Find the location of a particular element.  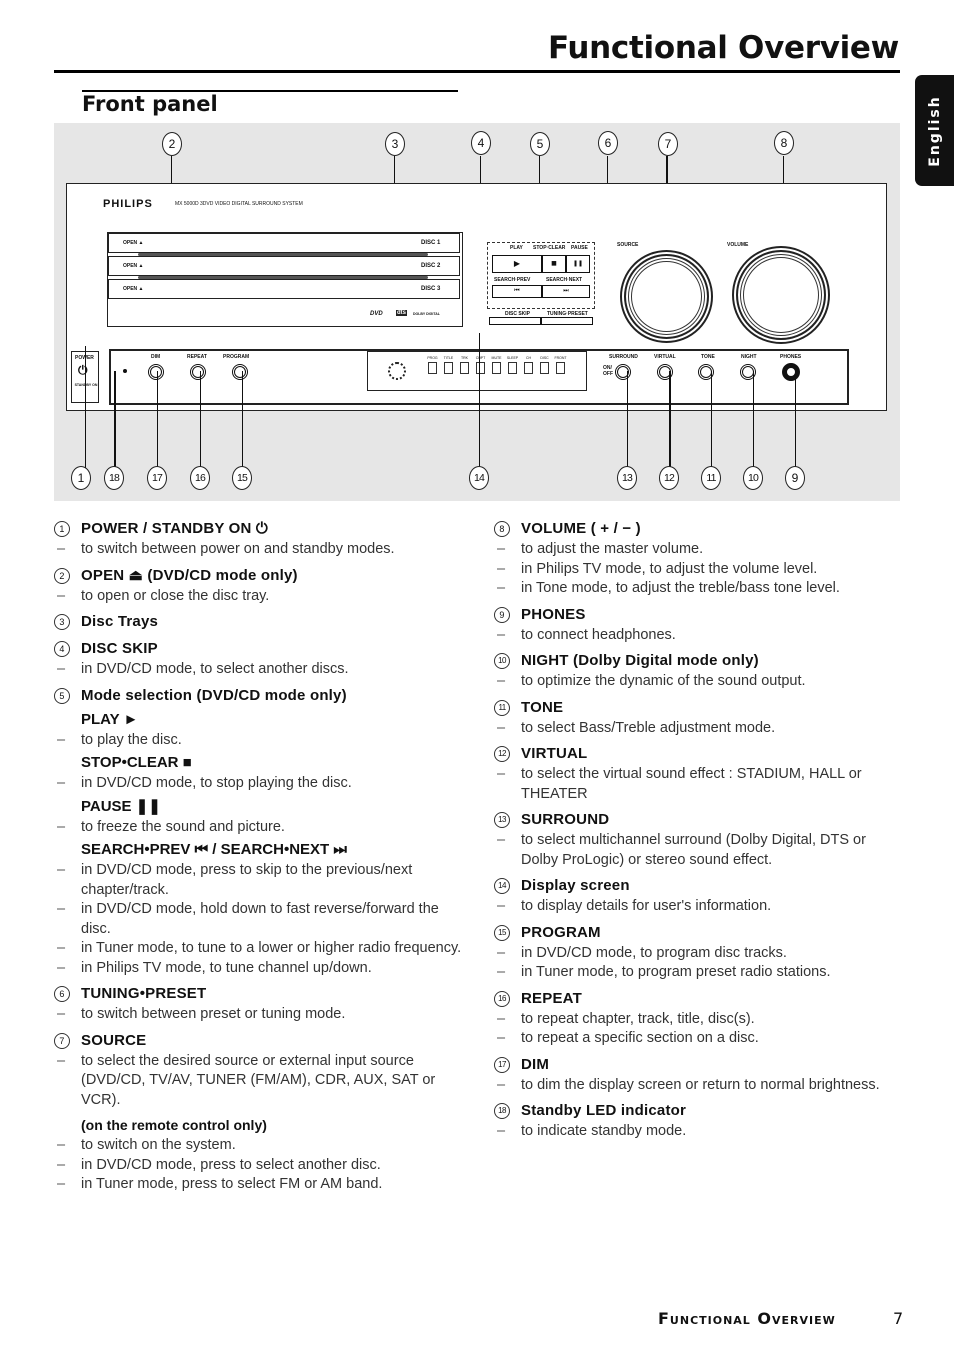

description-line: to repeat a specific section on a disc. is located at coordinates (699, 1039).